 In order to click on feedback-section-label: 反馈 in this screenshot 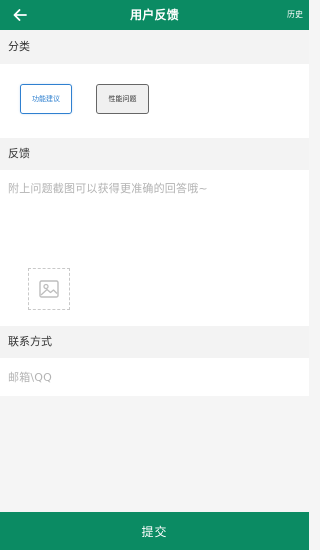, I will do `click(154, 154)`.